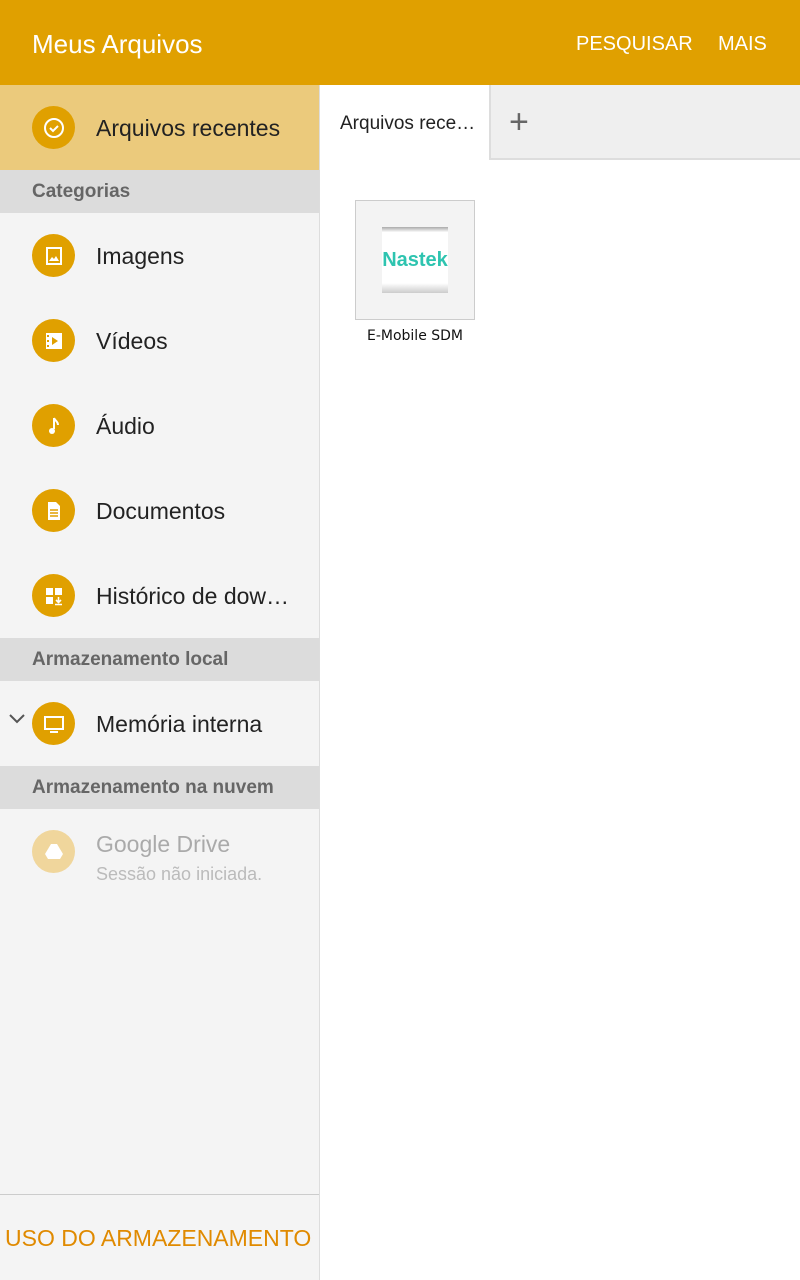 This screenshot has height=1280, width=800. What do you see at coordinates (400, 42) in the screenshot?
I see `app-bar: Meus Arquivos PESQUISAR MAIS` at bounding box center [400, 42].